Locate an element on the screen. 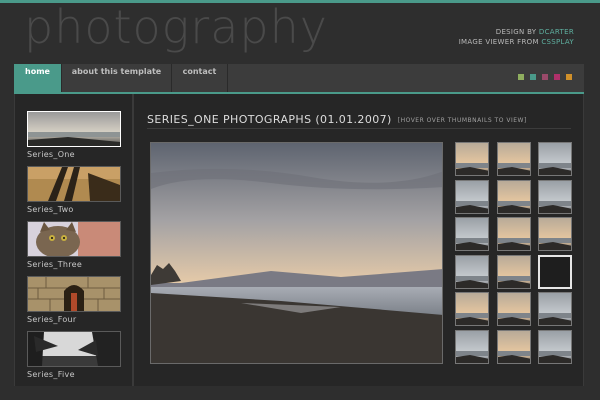 This screenshot has width=600, height=400. series-label: Series_Three is located at coordinates (55, 264).